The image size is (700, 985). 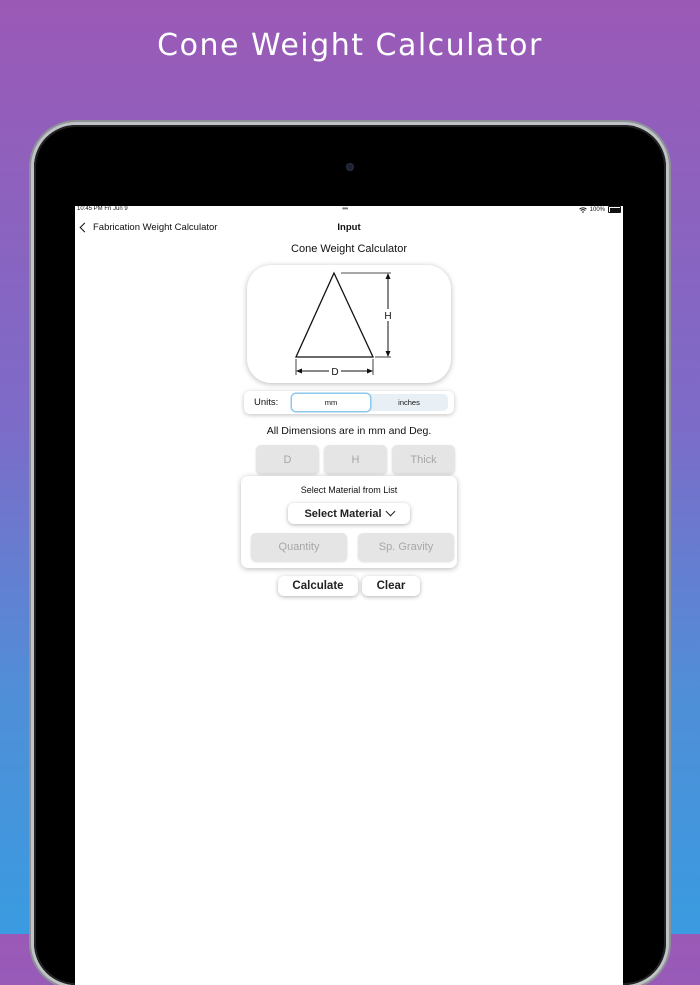 What do you see at coordinates (349, 490) in the screenshot?
I see `material-title: Select Material from List` at bounding box center [349, 490].